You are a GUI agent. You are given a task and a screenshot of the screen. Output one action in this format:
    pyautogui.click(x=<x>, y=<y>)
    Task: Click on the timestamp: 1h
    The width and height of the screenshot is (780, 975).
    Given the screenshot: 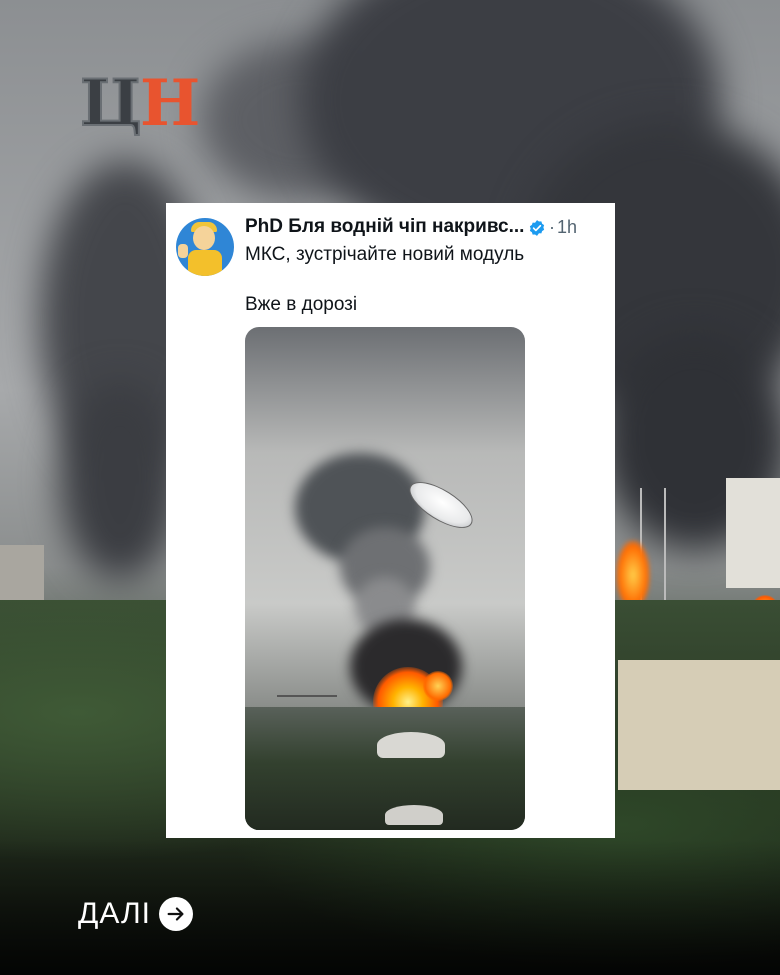 What is the action you would take?
    pyautogui.click(x=567, y=227)
    